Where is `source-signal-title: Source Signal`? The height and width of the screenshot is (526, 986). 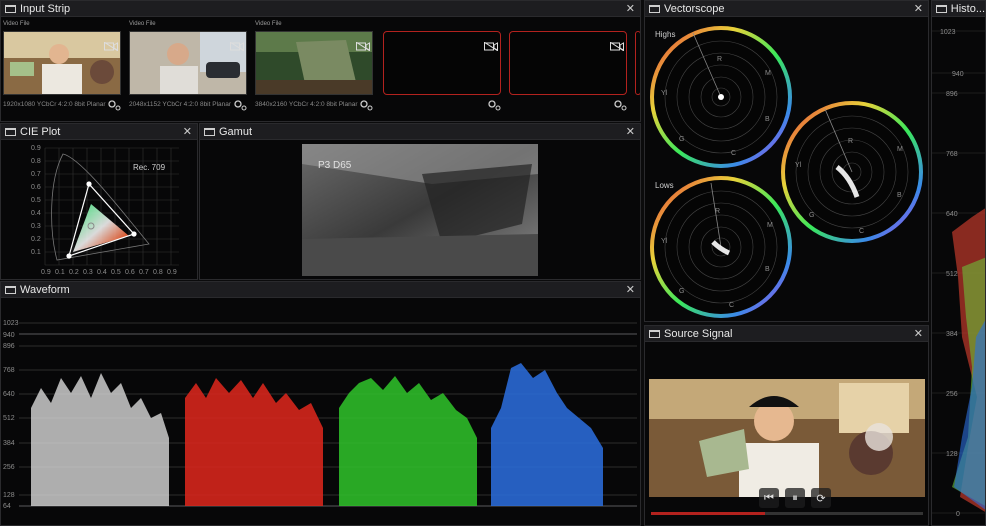
source-signal-title: Source Signal is located at coordinates (698, 333).